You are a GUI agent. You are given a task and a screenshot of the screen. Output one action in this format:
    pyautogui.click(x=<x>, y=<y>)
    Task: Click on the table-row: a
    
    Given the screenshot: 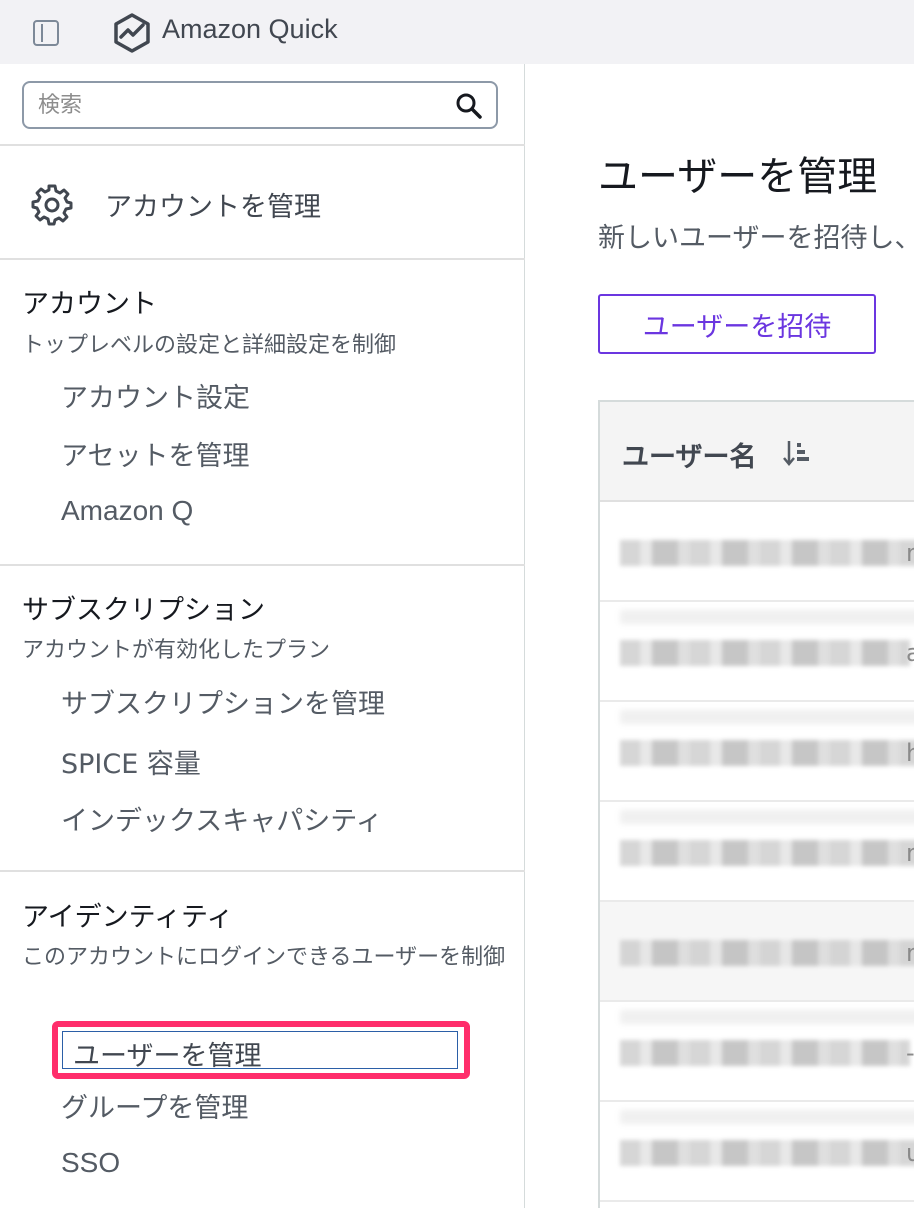 What is the action you would take?
    pyautogui.click(x=757, y=652)
    